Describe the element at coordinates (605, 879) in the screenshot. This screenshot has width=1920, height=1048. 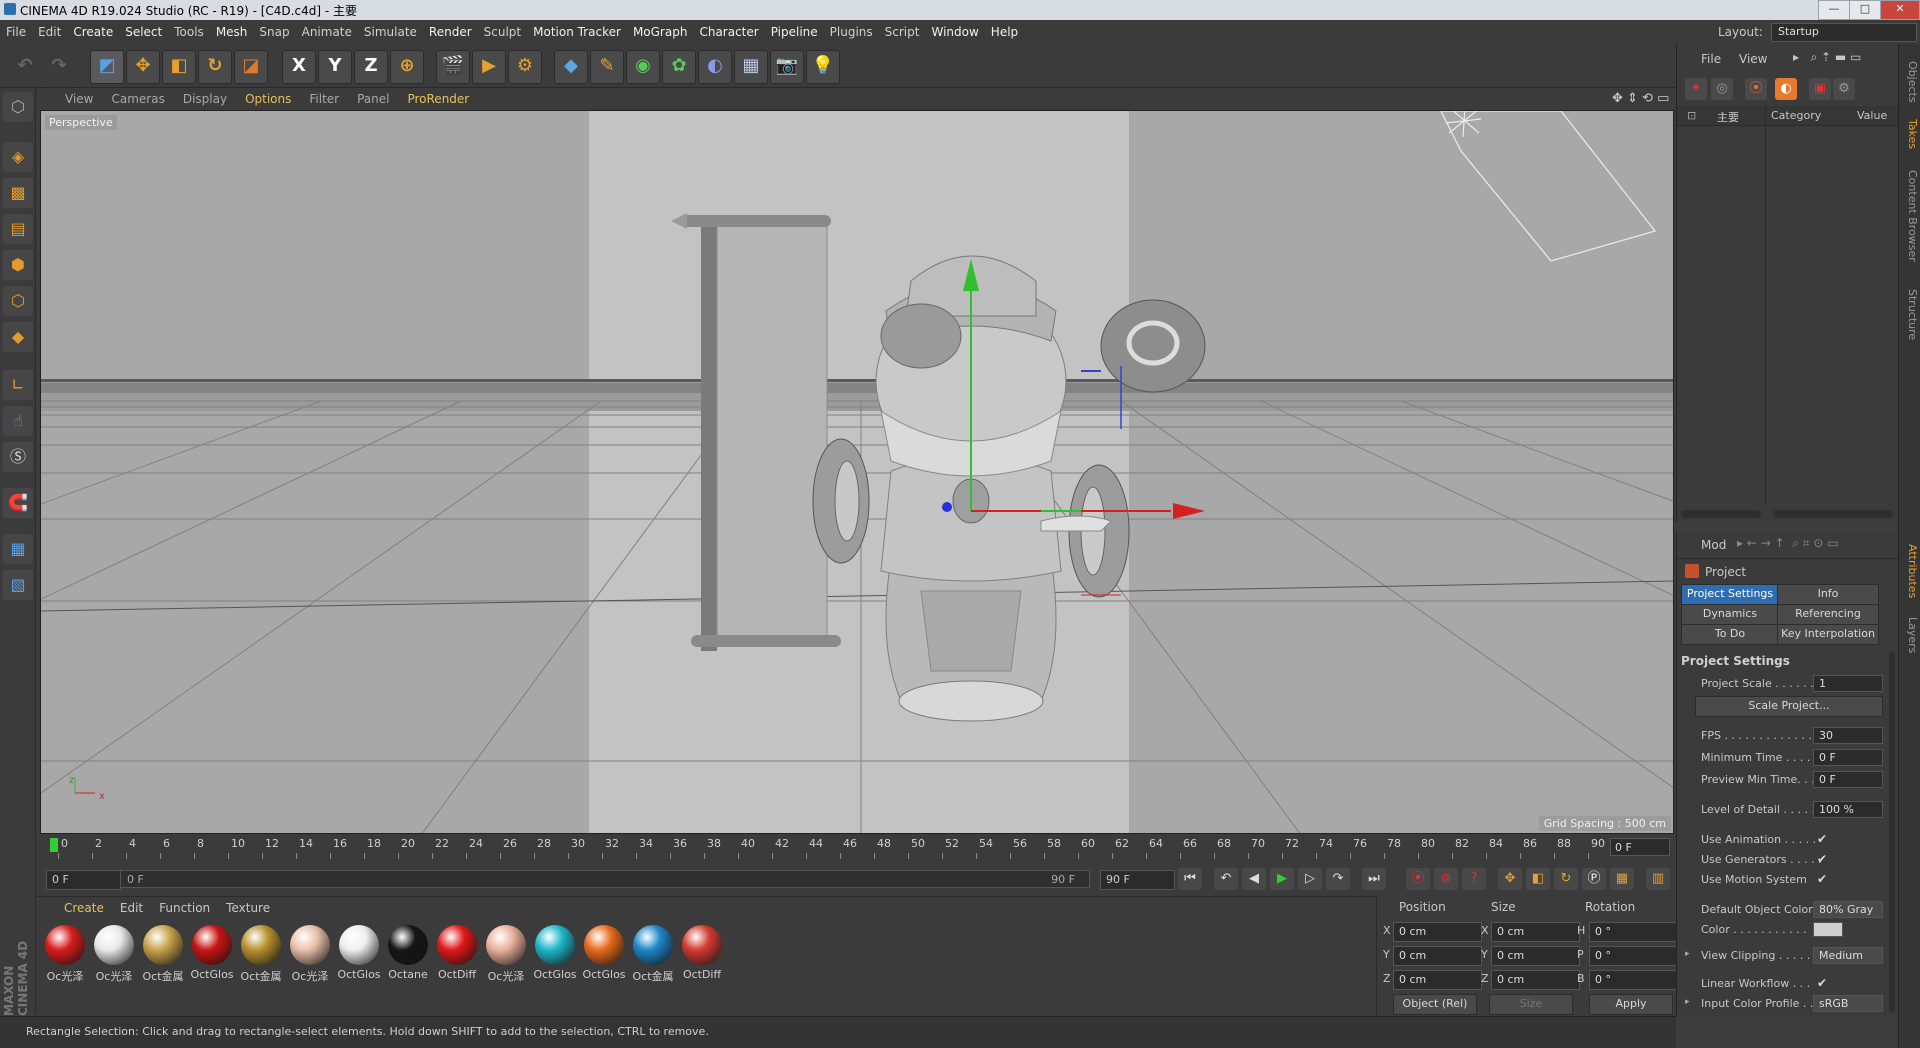
I see `preview-range-slider: 0 F 90 F` at that location.